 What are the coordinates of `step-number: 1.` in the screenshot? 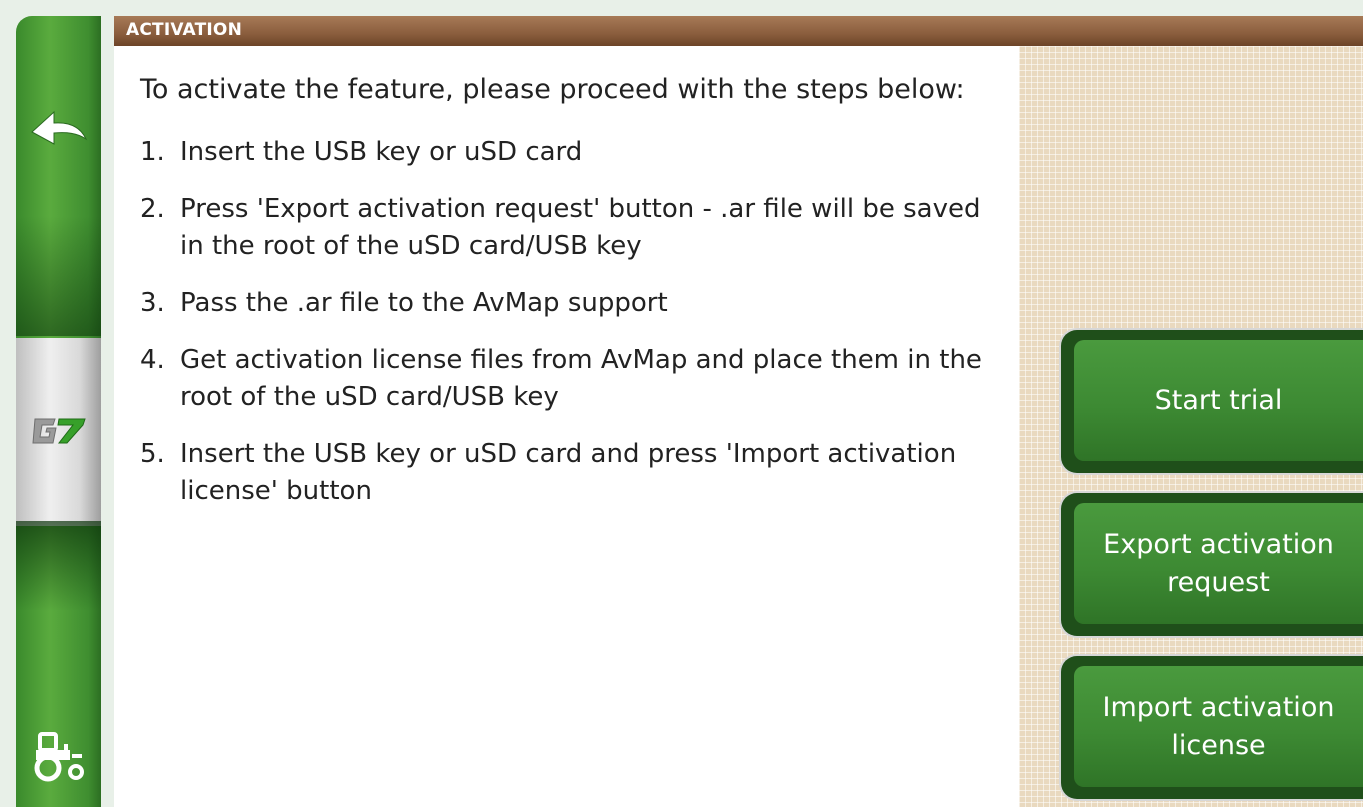 It's located at (152, 152).